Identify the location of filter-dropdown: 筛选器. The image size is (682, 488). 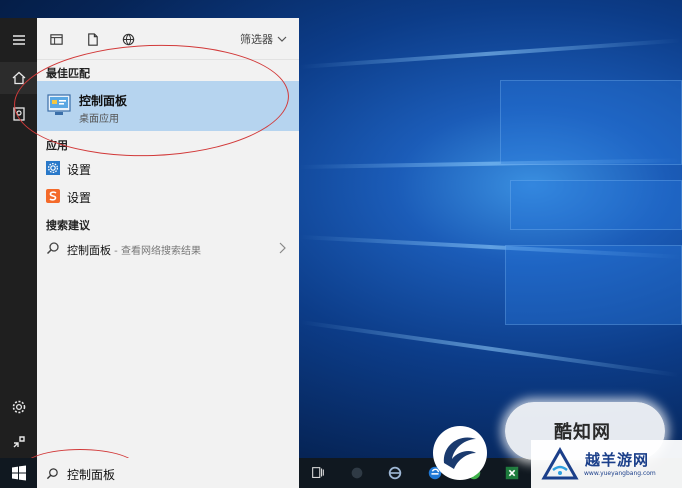
(263, 39).